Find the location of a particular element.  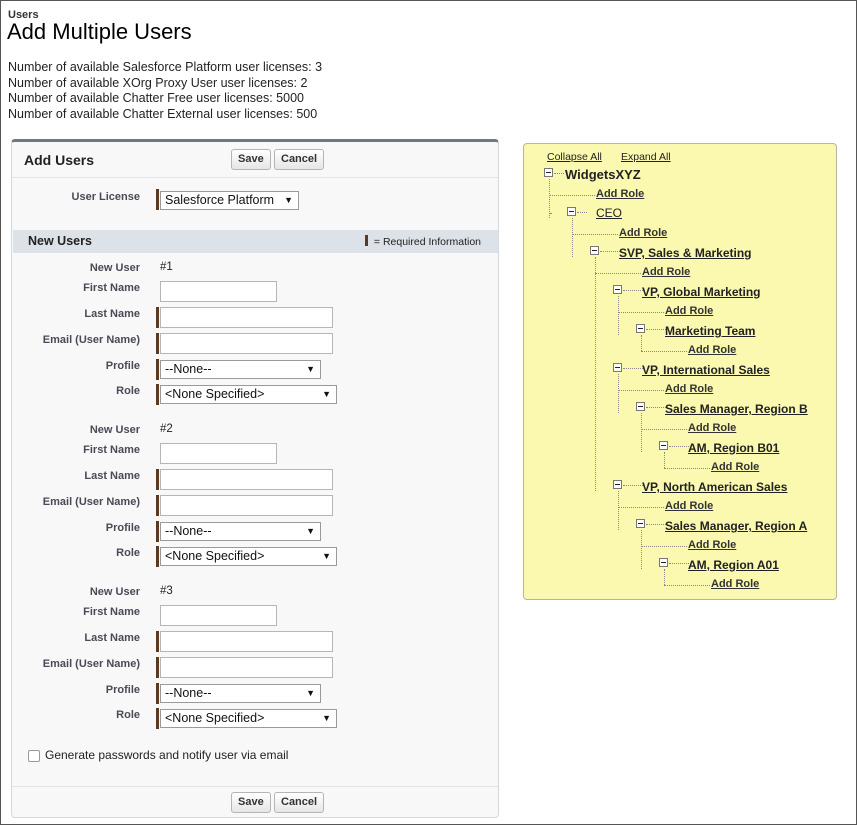

profile-value: --None-- is located at coordinates (188, 693).